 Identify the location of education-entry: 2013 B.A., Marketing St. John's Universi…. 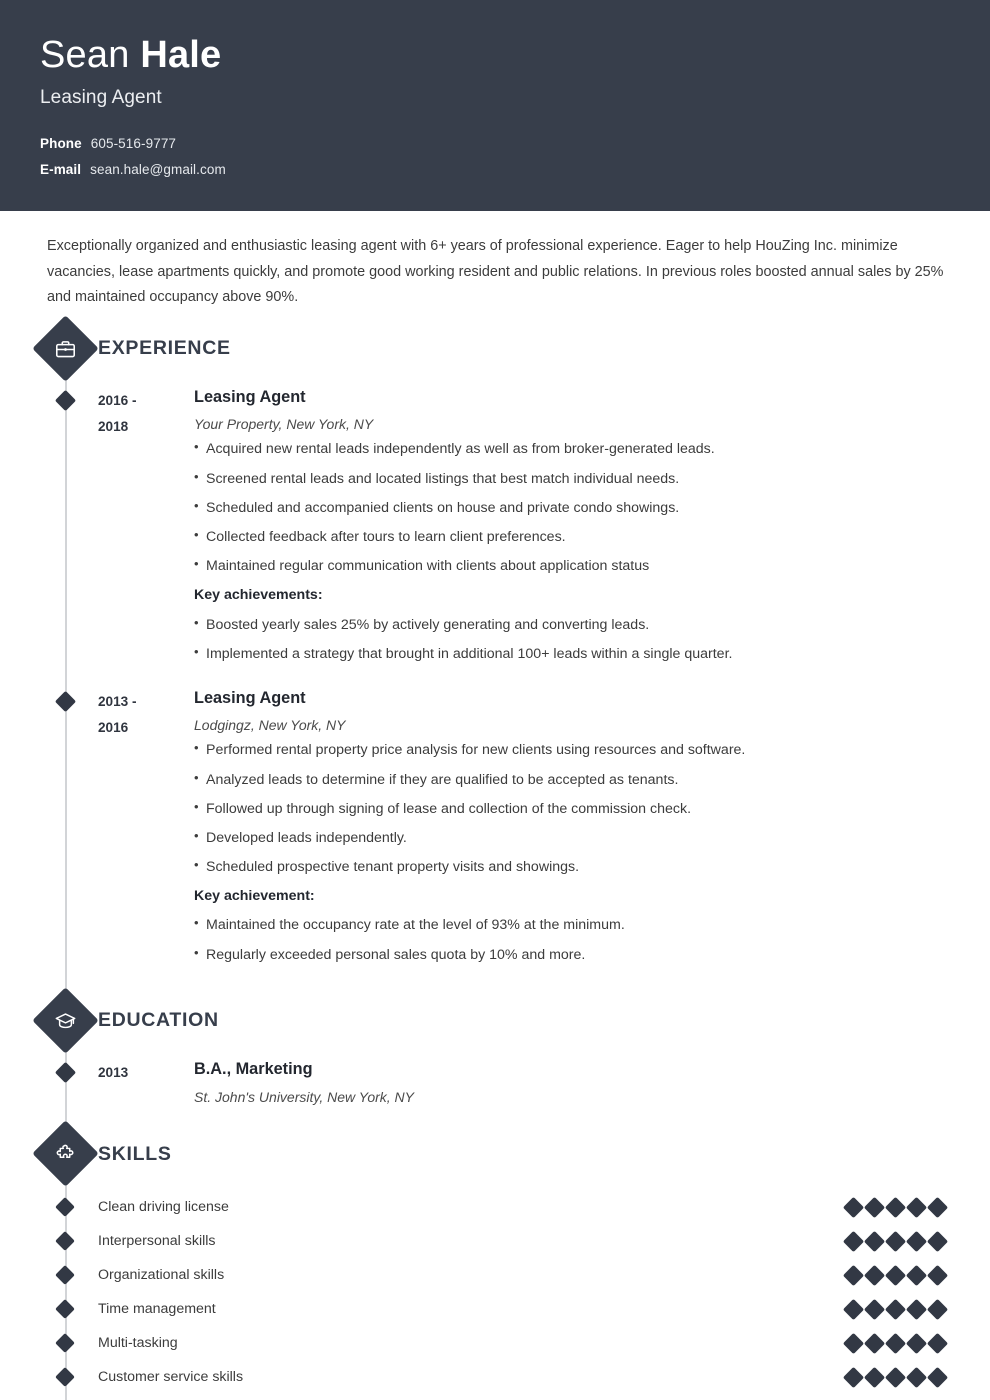
(495, 1083).